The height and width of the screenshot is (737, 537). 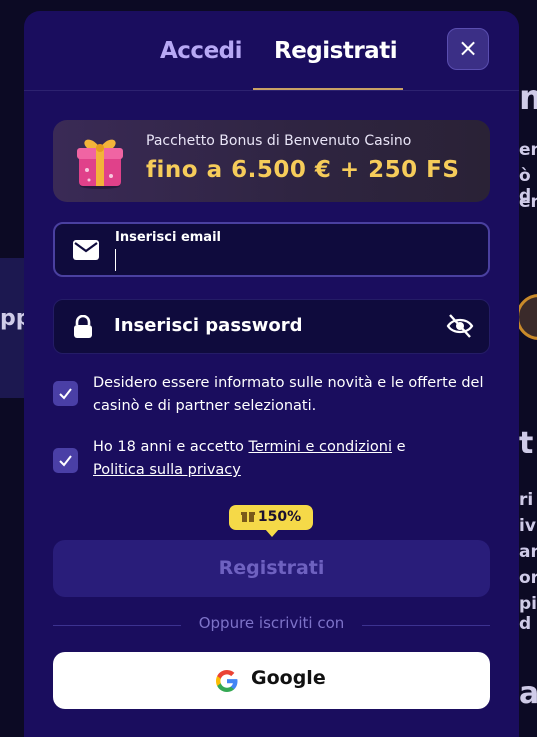 What do you see at coordinates (336, 51) in the screenshot?
I see `tab-registrati: Registrati` at bounding box center [336, 51].